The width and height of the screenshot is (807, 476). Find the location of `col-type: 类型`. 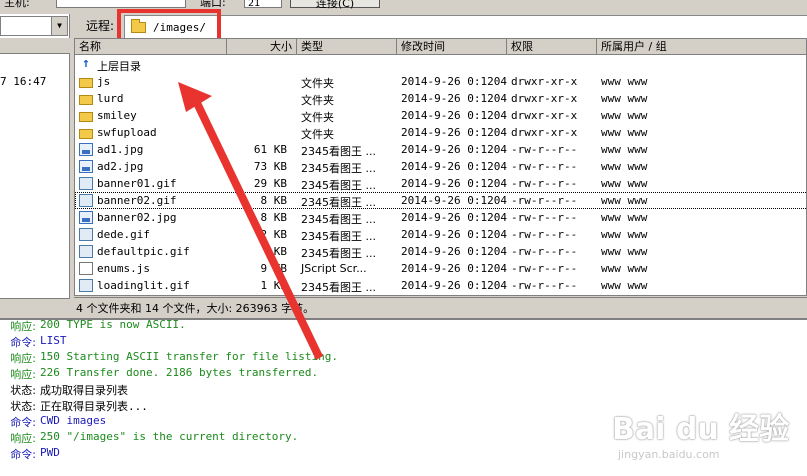

col-type: 类型 is located at coordinates (347, 47).